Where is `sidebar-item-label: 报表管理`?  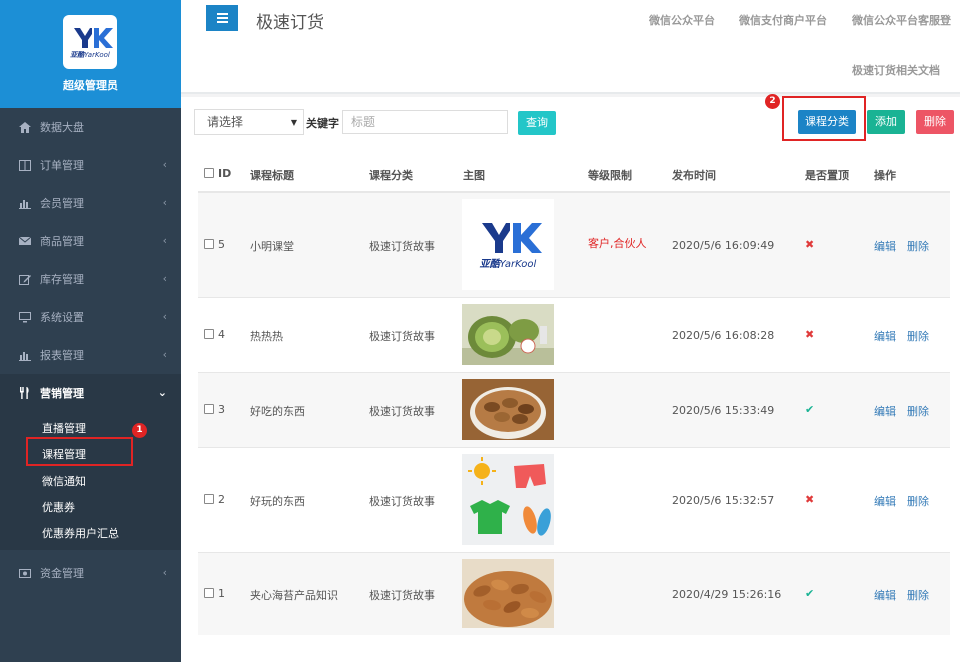 sidebar-item-label: 报表管理 is located at coordinates (62, 355).